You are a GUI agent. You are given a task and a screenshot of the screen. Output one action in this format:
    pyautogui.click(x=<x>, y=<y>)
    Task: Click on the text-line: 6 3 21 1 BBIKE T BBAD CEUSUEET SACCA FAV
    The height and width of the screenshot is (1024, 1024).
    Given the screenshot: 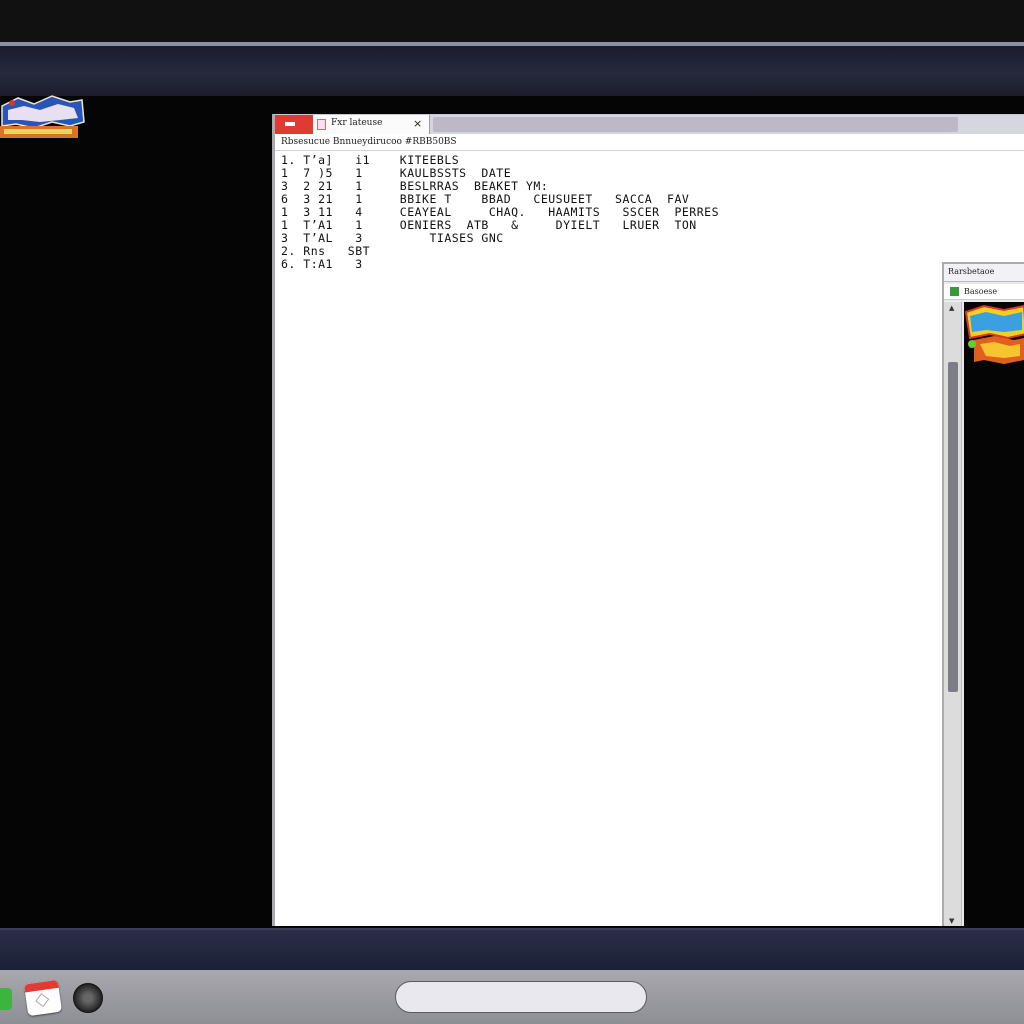 What is the action you would take?
    pyautogui.click(x=485, y=199)
    